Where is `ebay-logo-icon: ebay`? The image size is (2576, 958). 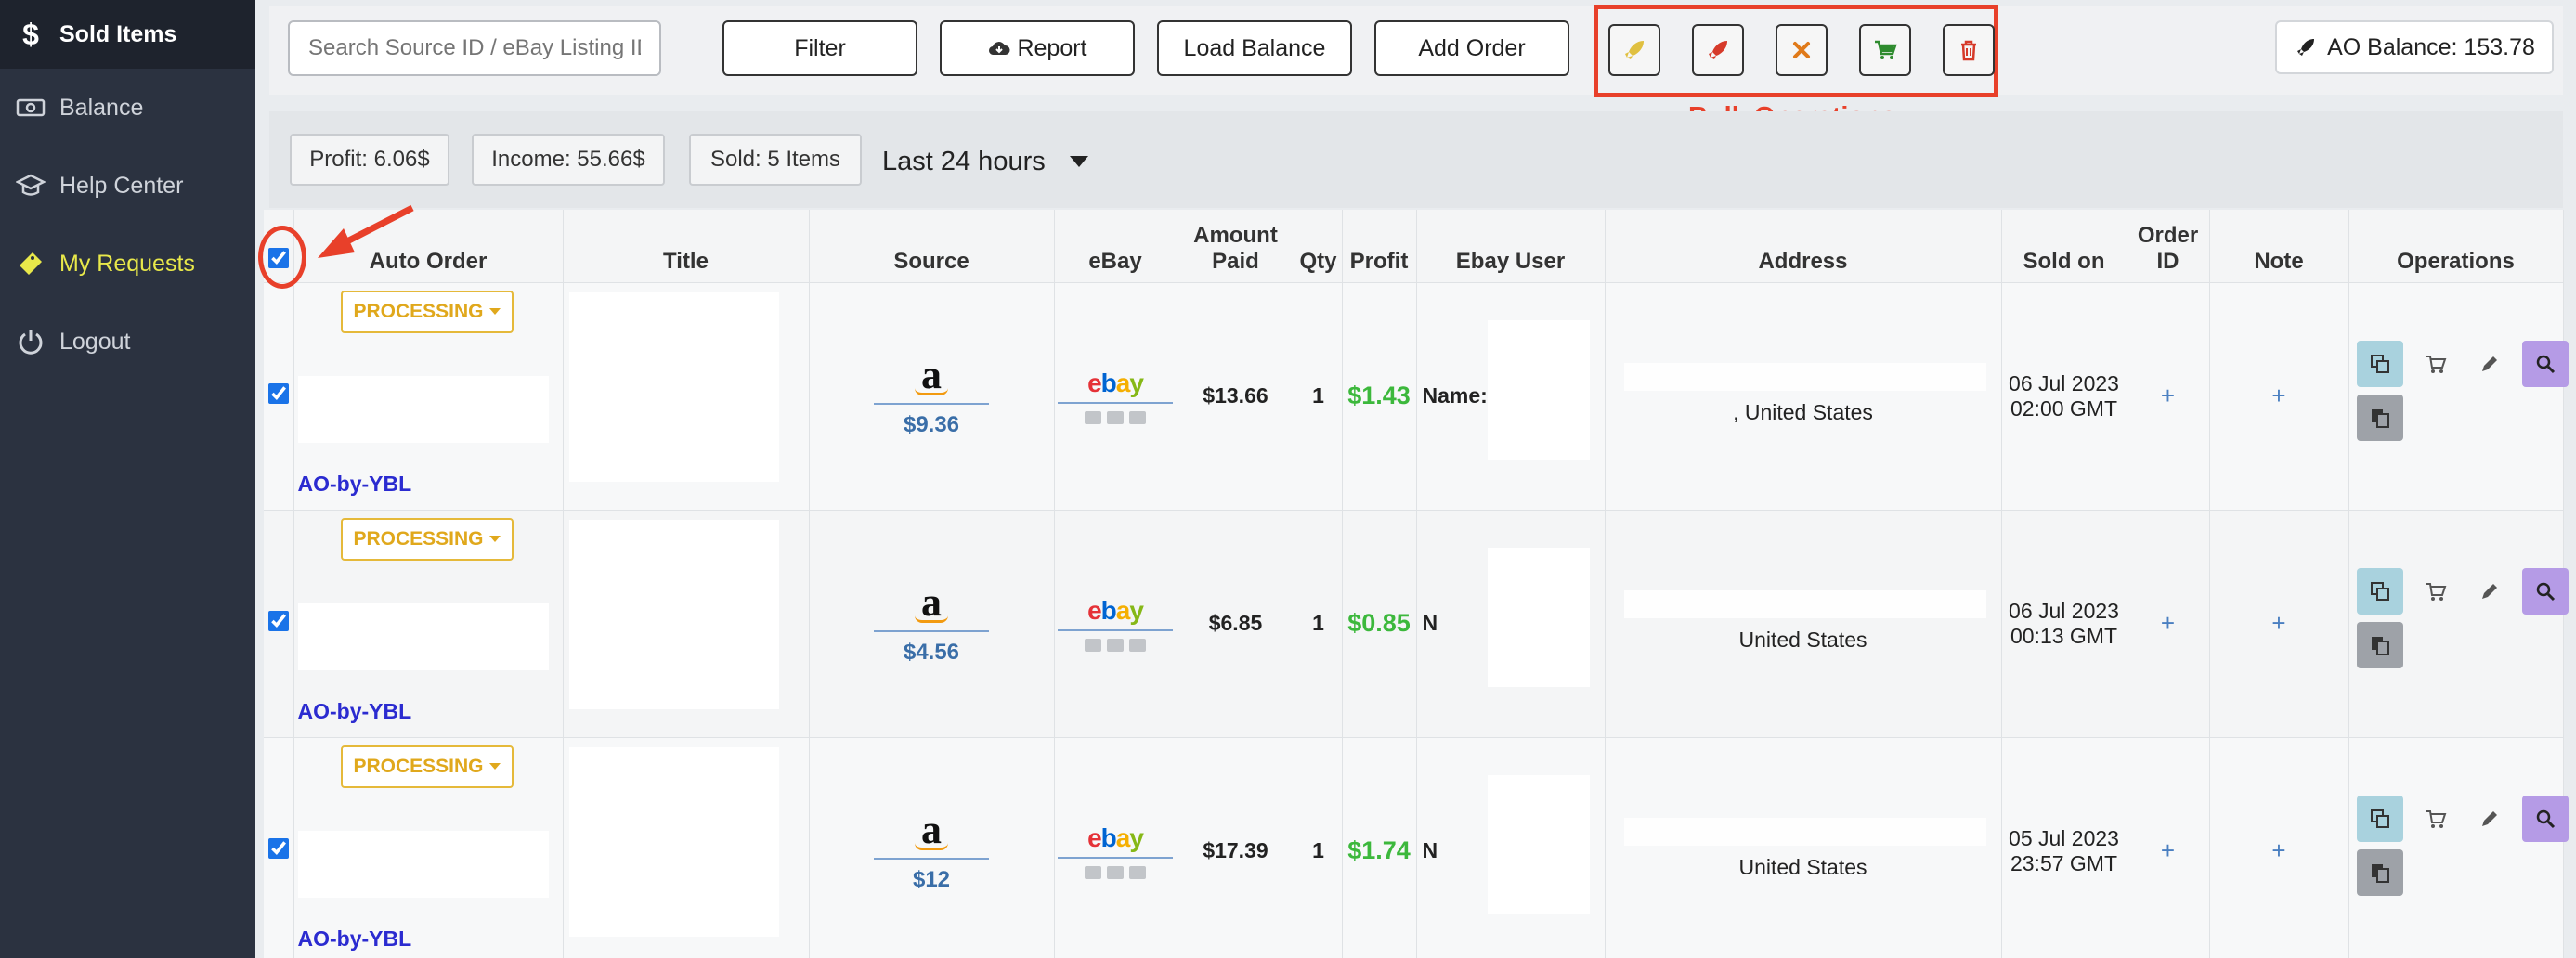
ebay-logo-icon: ebay is located at coordinates (1115, 837).